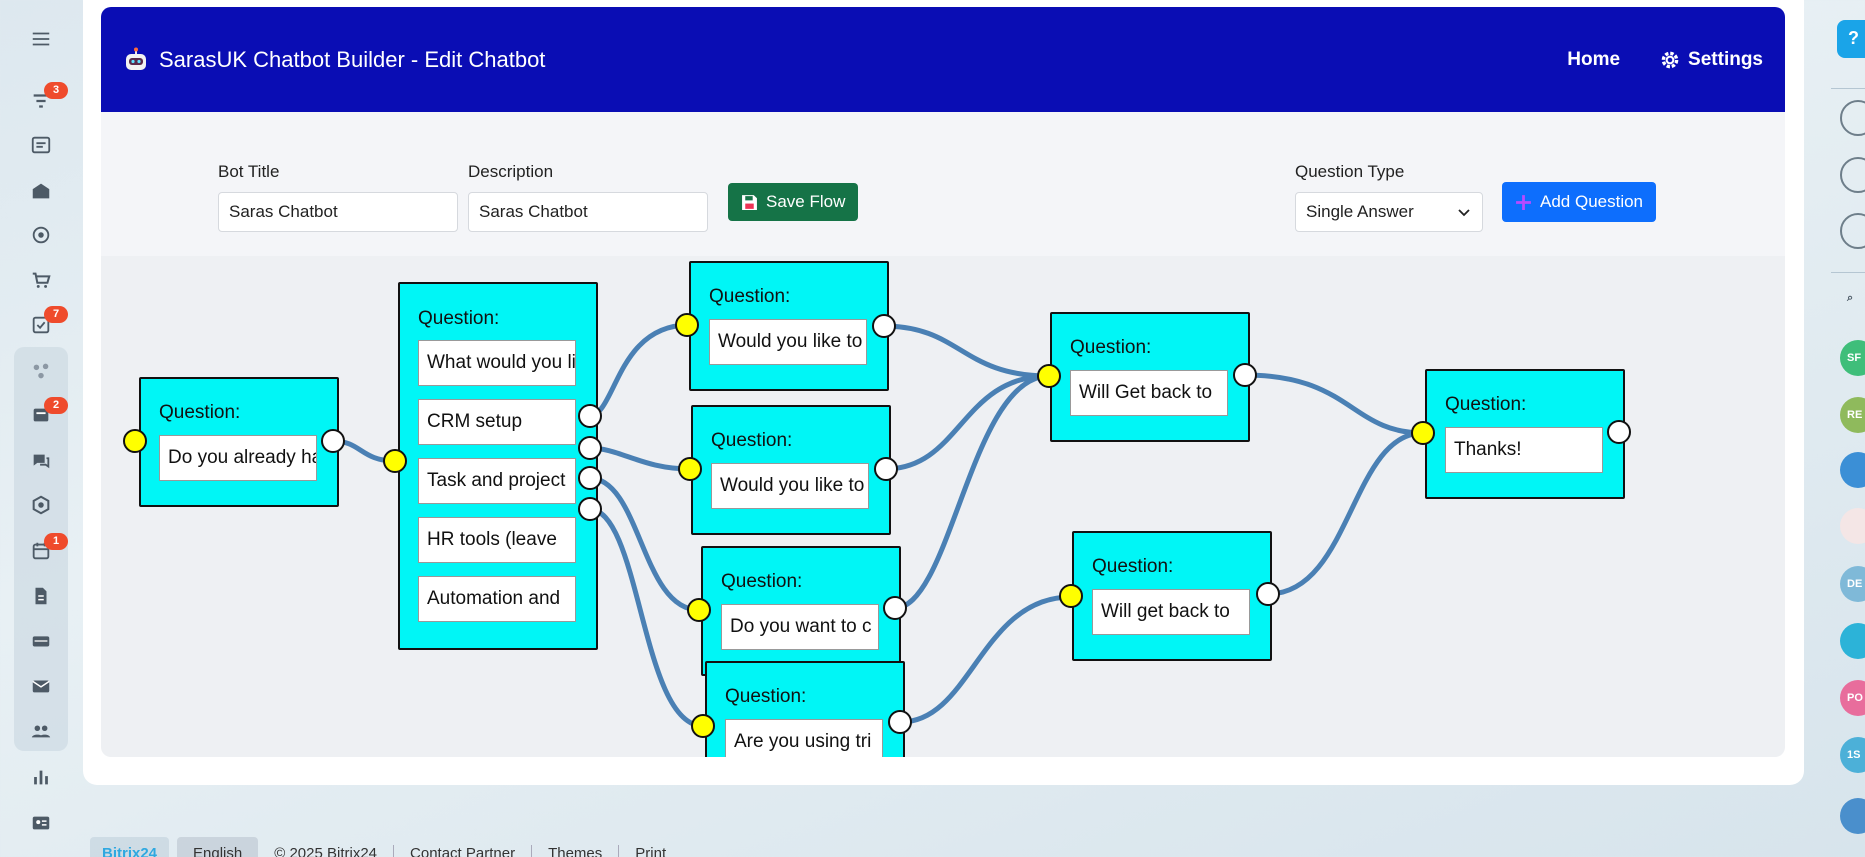  I want to click on add-question-label: Add Question, so click(1592, 201).